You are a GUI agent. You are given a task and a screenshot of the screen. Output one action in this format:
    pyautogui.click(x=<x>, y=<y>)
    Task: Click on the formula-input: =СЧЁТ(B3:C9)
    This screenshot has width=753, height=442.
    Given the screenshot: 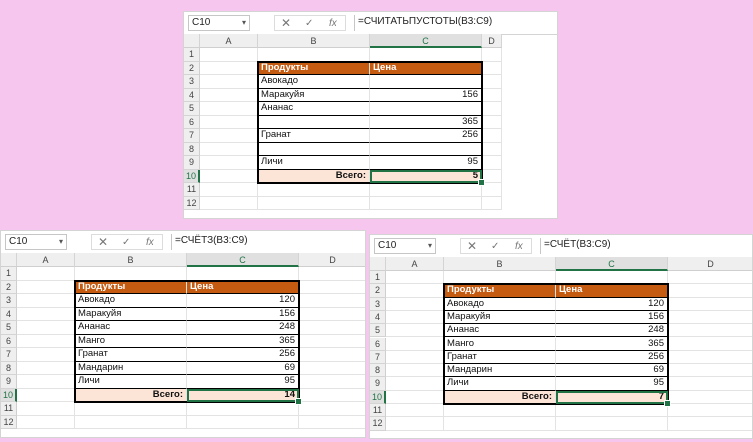 What is the action you would take?
    pyautogui.click(x=646, y=246)
    